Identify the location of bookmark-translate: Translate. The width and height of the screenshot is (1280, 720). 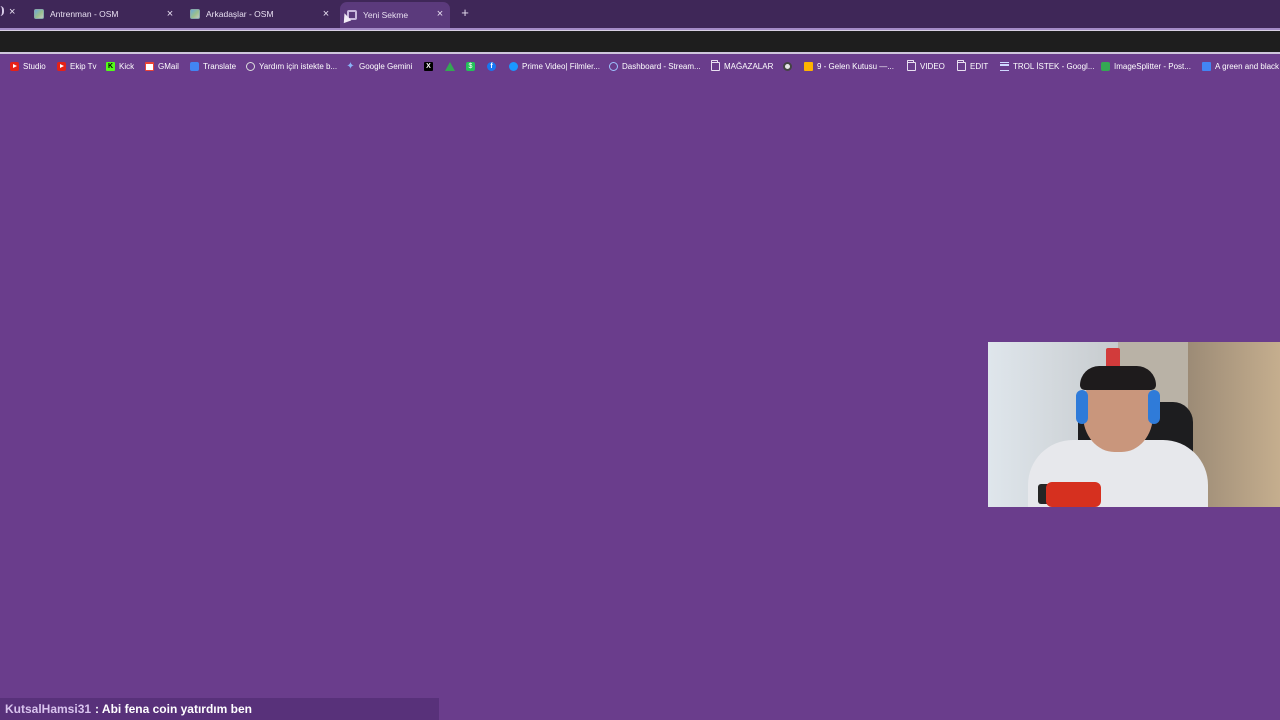
(213, 66).